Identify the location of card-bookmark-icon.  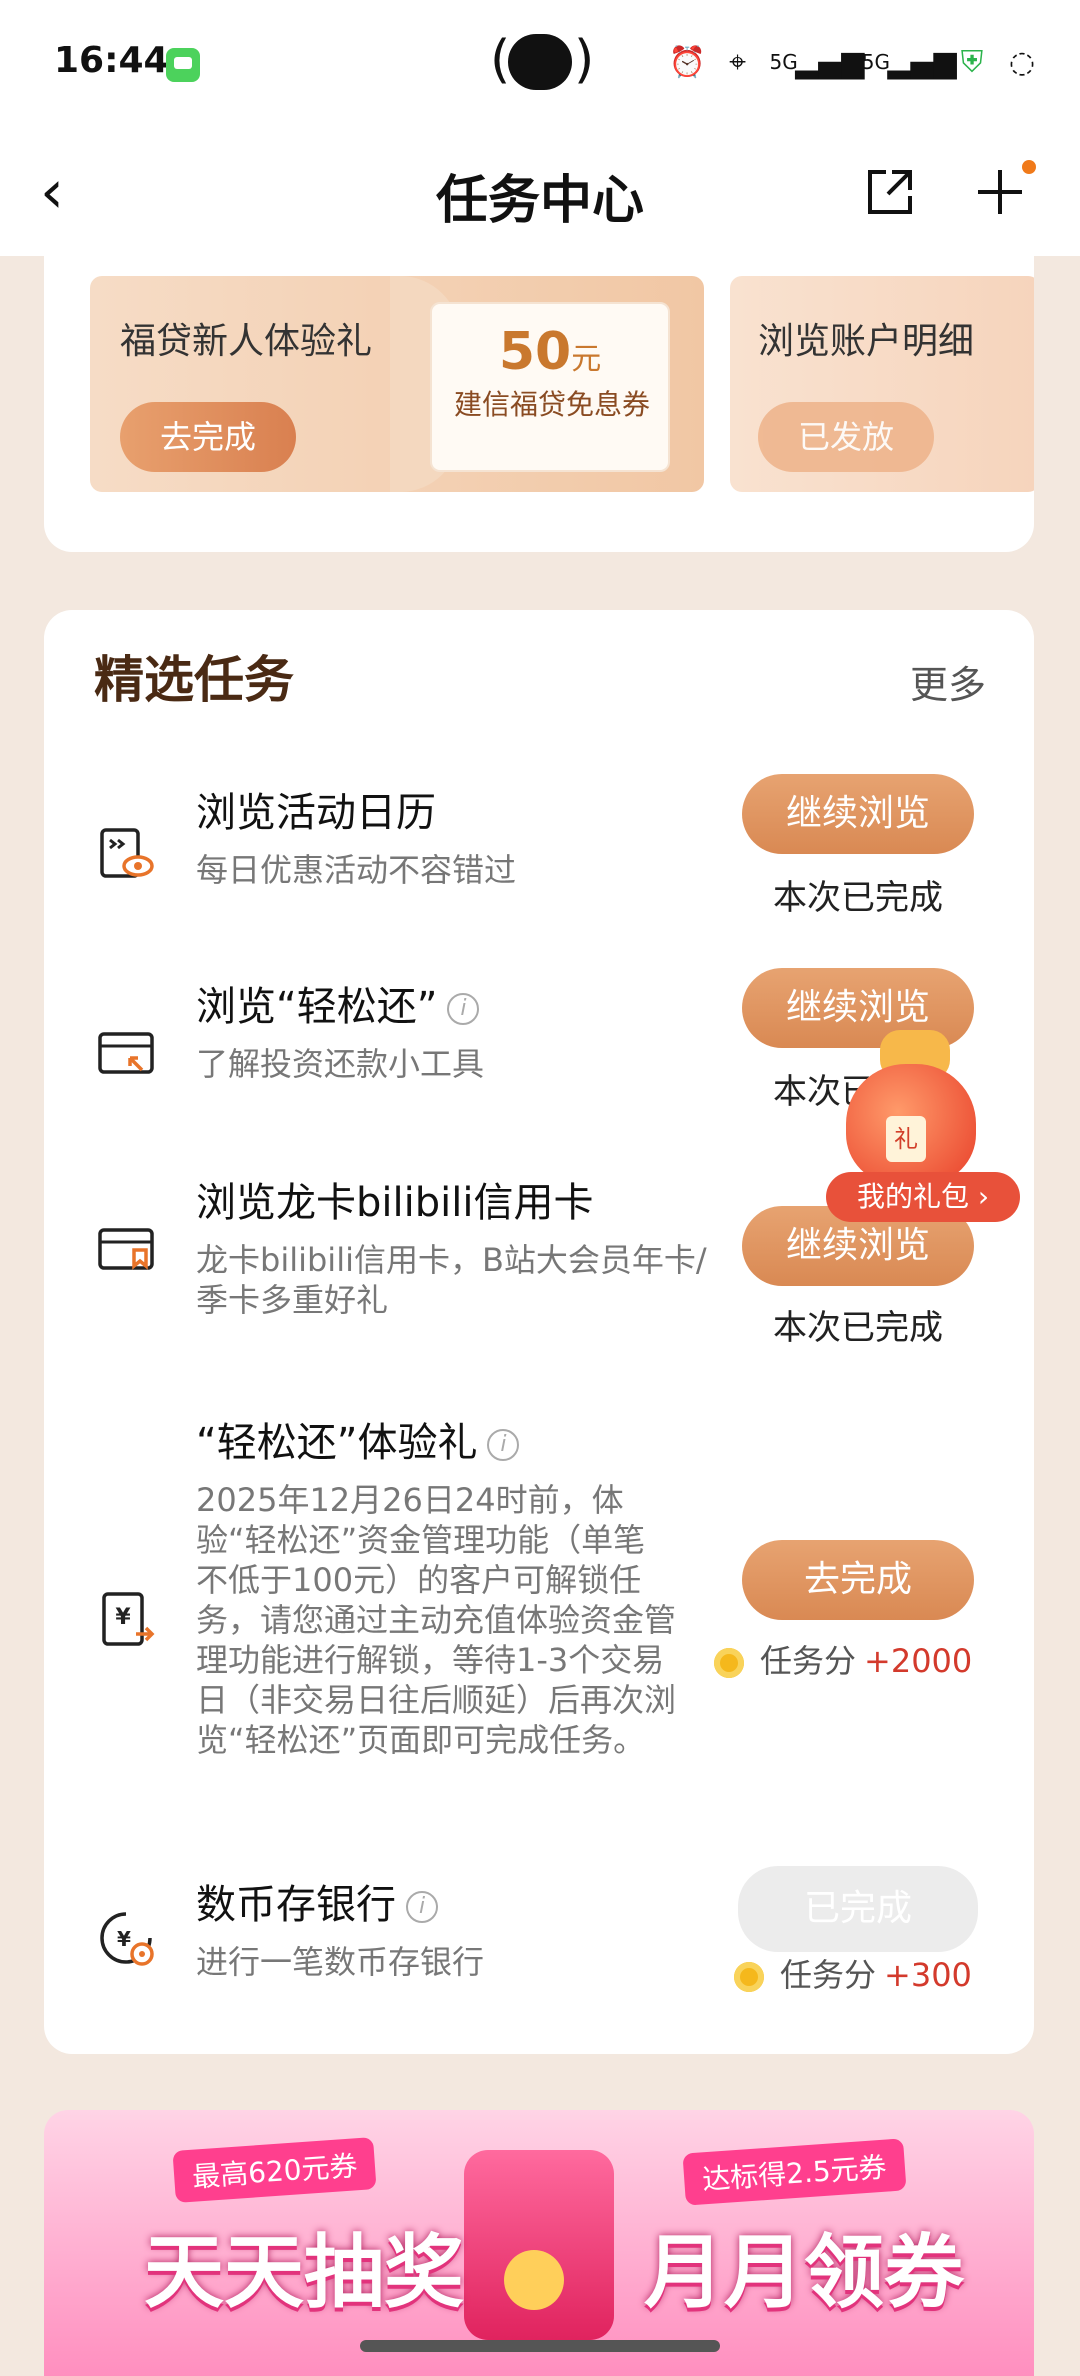
(126, 1249).